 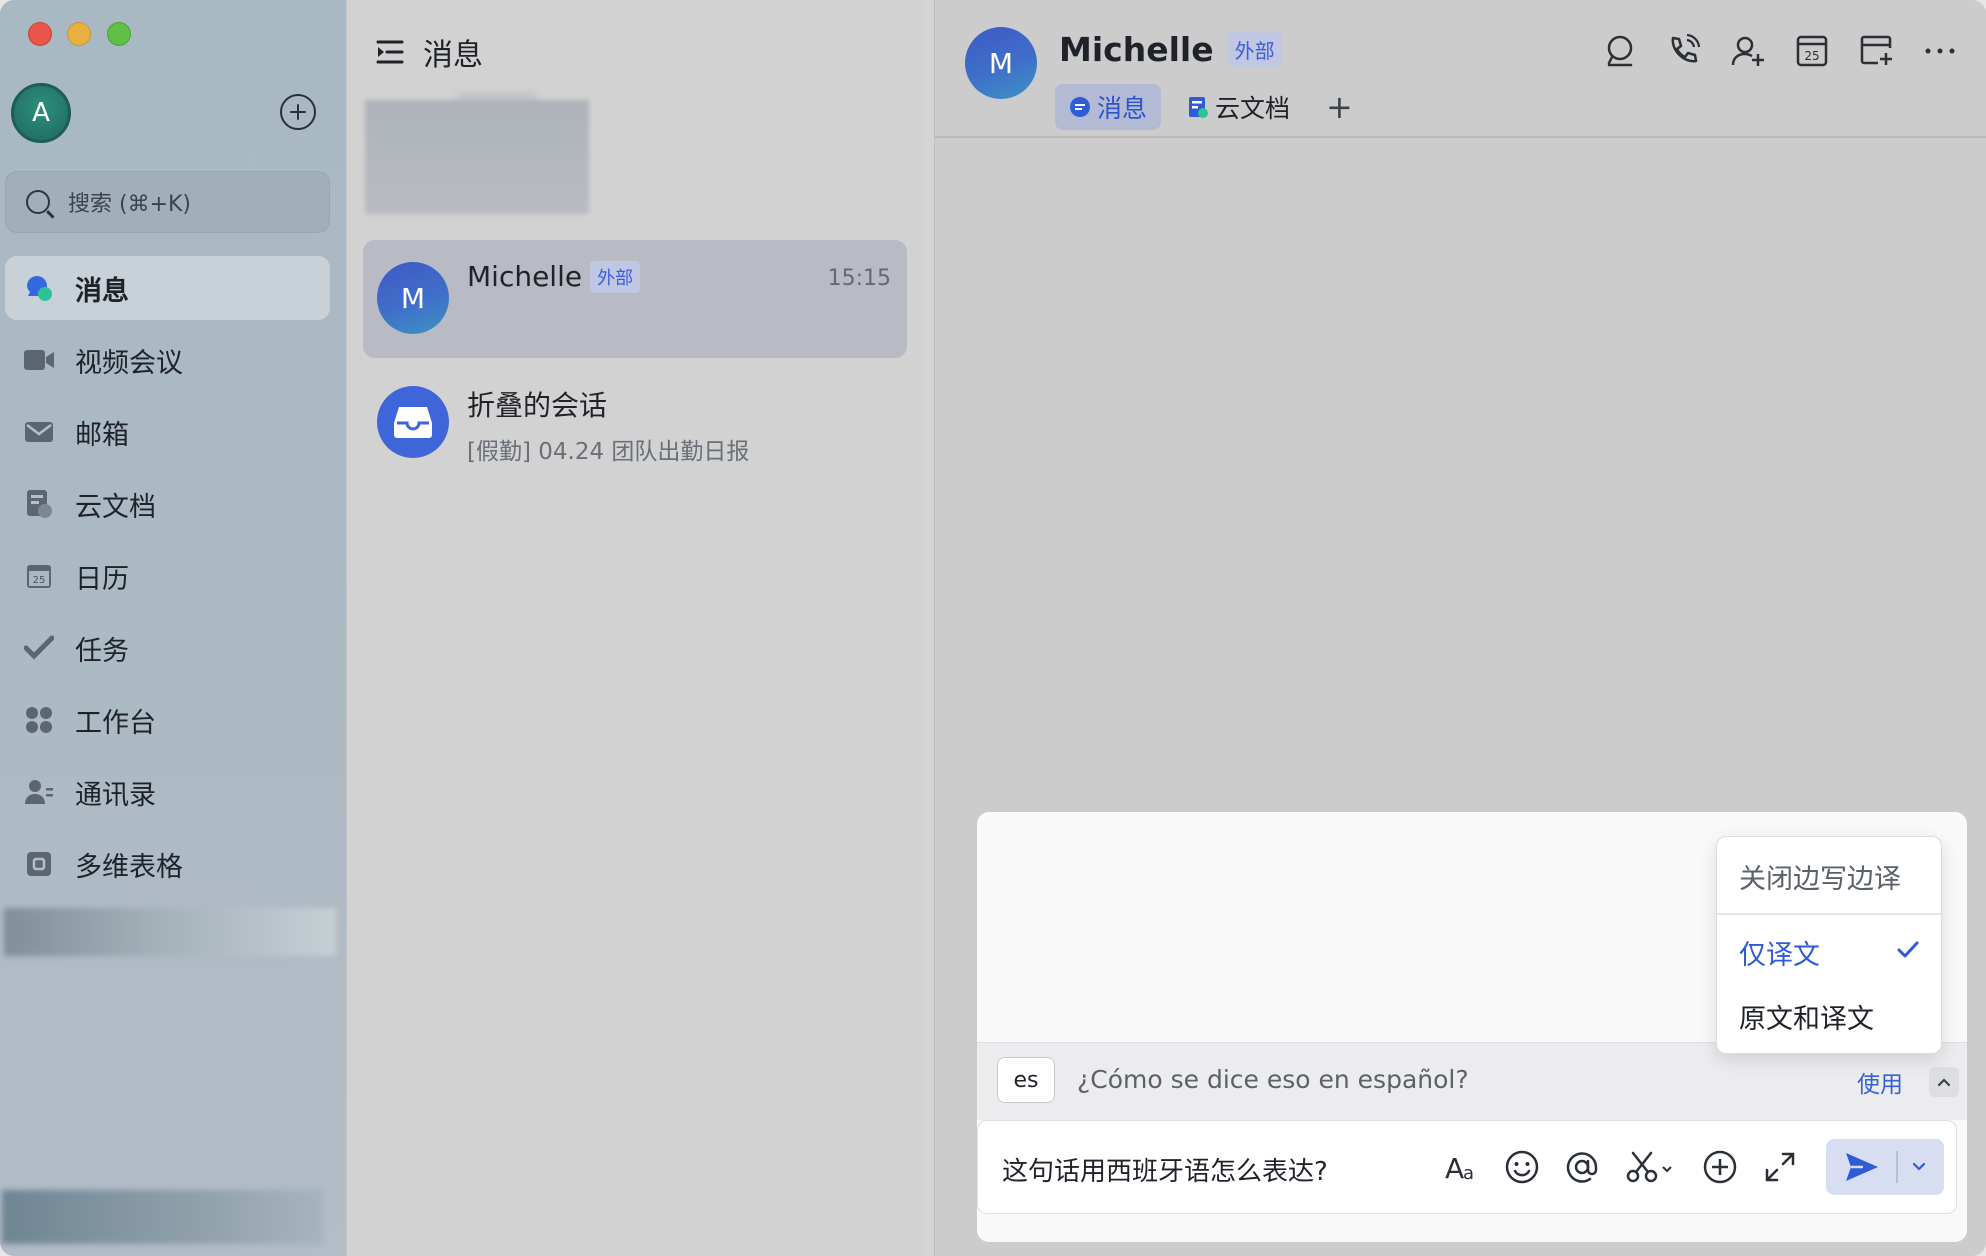 What do you see at coordinates (38, 202) in the screenshot?
I see `search-icon` at bounding box center [38, 202].